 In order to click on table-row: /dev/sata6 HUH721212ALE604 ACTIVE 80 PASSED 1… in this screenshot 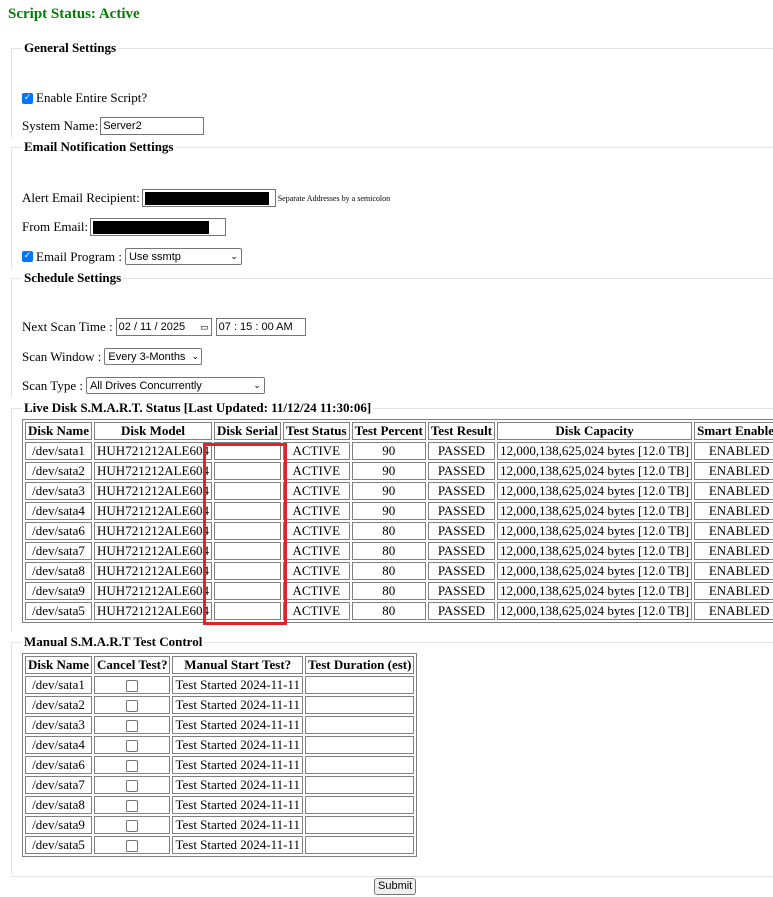, I will do `click(399, 531)`.